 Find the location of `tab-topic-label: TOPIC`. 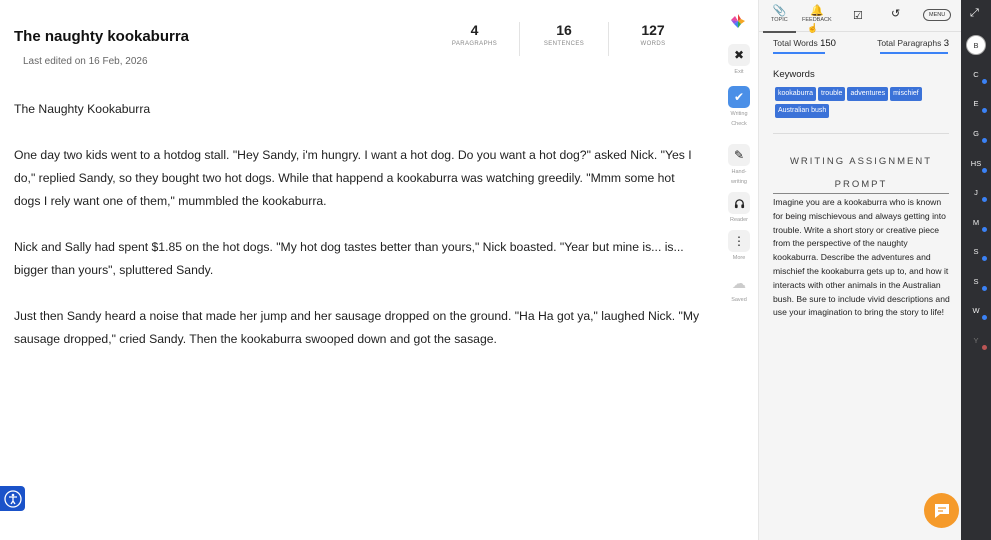

tab-topic-label: TOPIC is located at coordinates (779, 20).